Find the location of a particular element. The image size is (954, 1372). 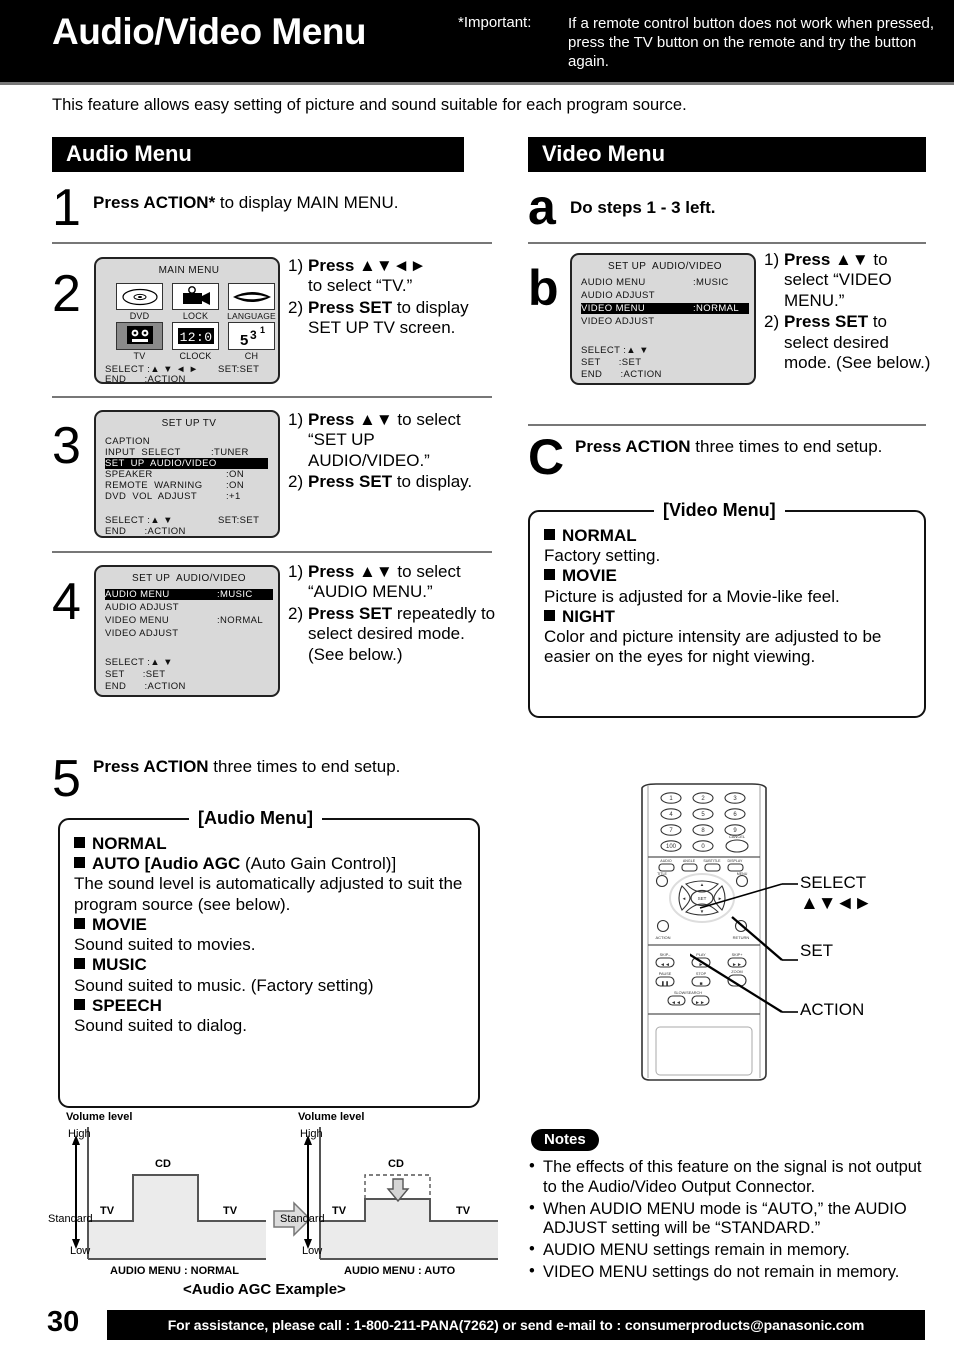

osd-main-menu-title: MAIN MENU is located at coordinates (189, 270).